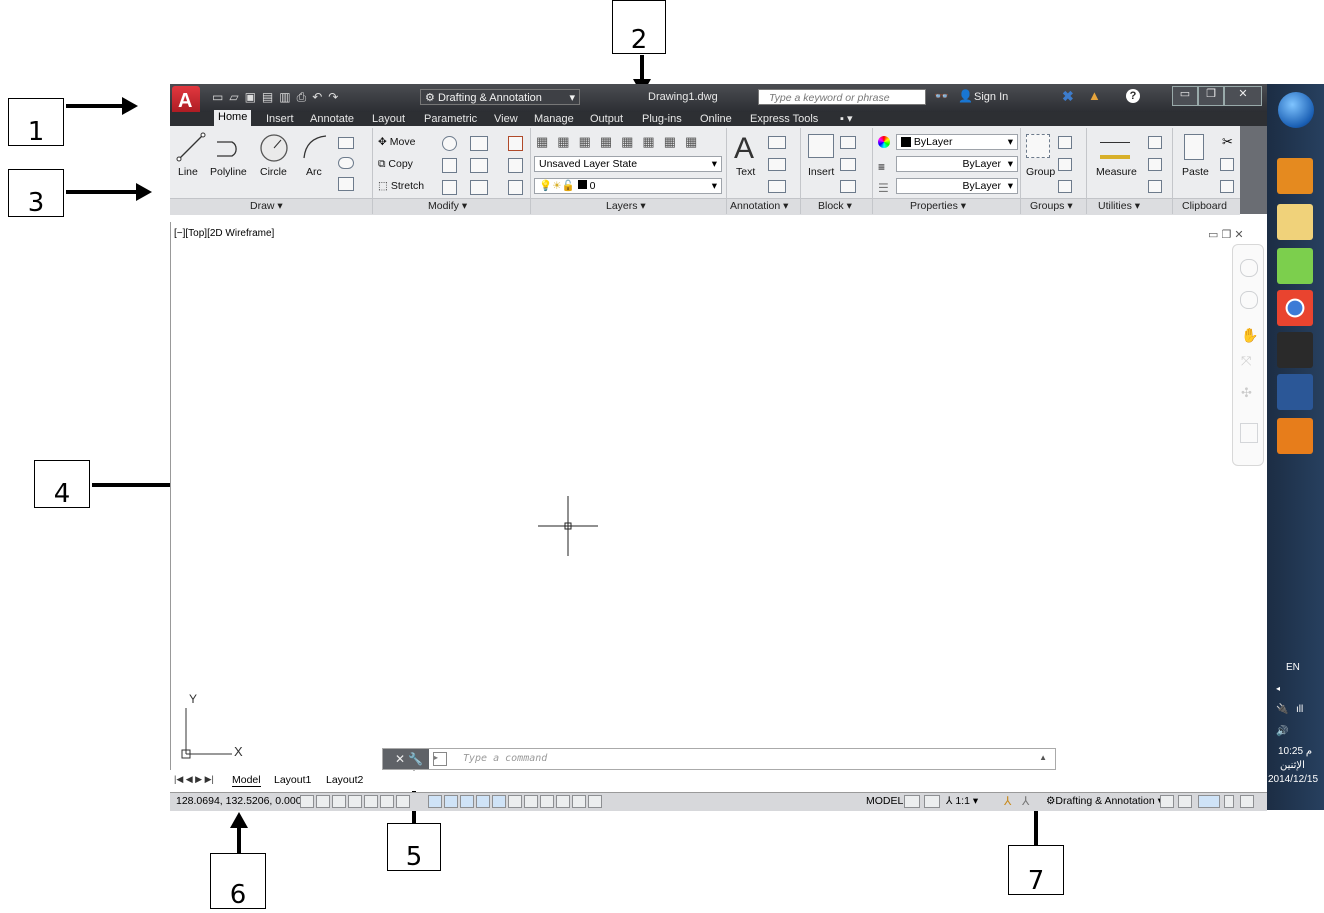  Describe the element at coordinates (912, 801) in the screenshot. I see `quick-view-layouts-button` at that location.